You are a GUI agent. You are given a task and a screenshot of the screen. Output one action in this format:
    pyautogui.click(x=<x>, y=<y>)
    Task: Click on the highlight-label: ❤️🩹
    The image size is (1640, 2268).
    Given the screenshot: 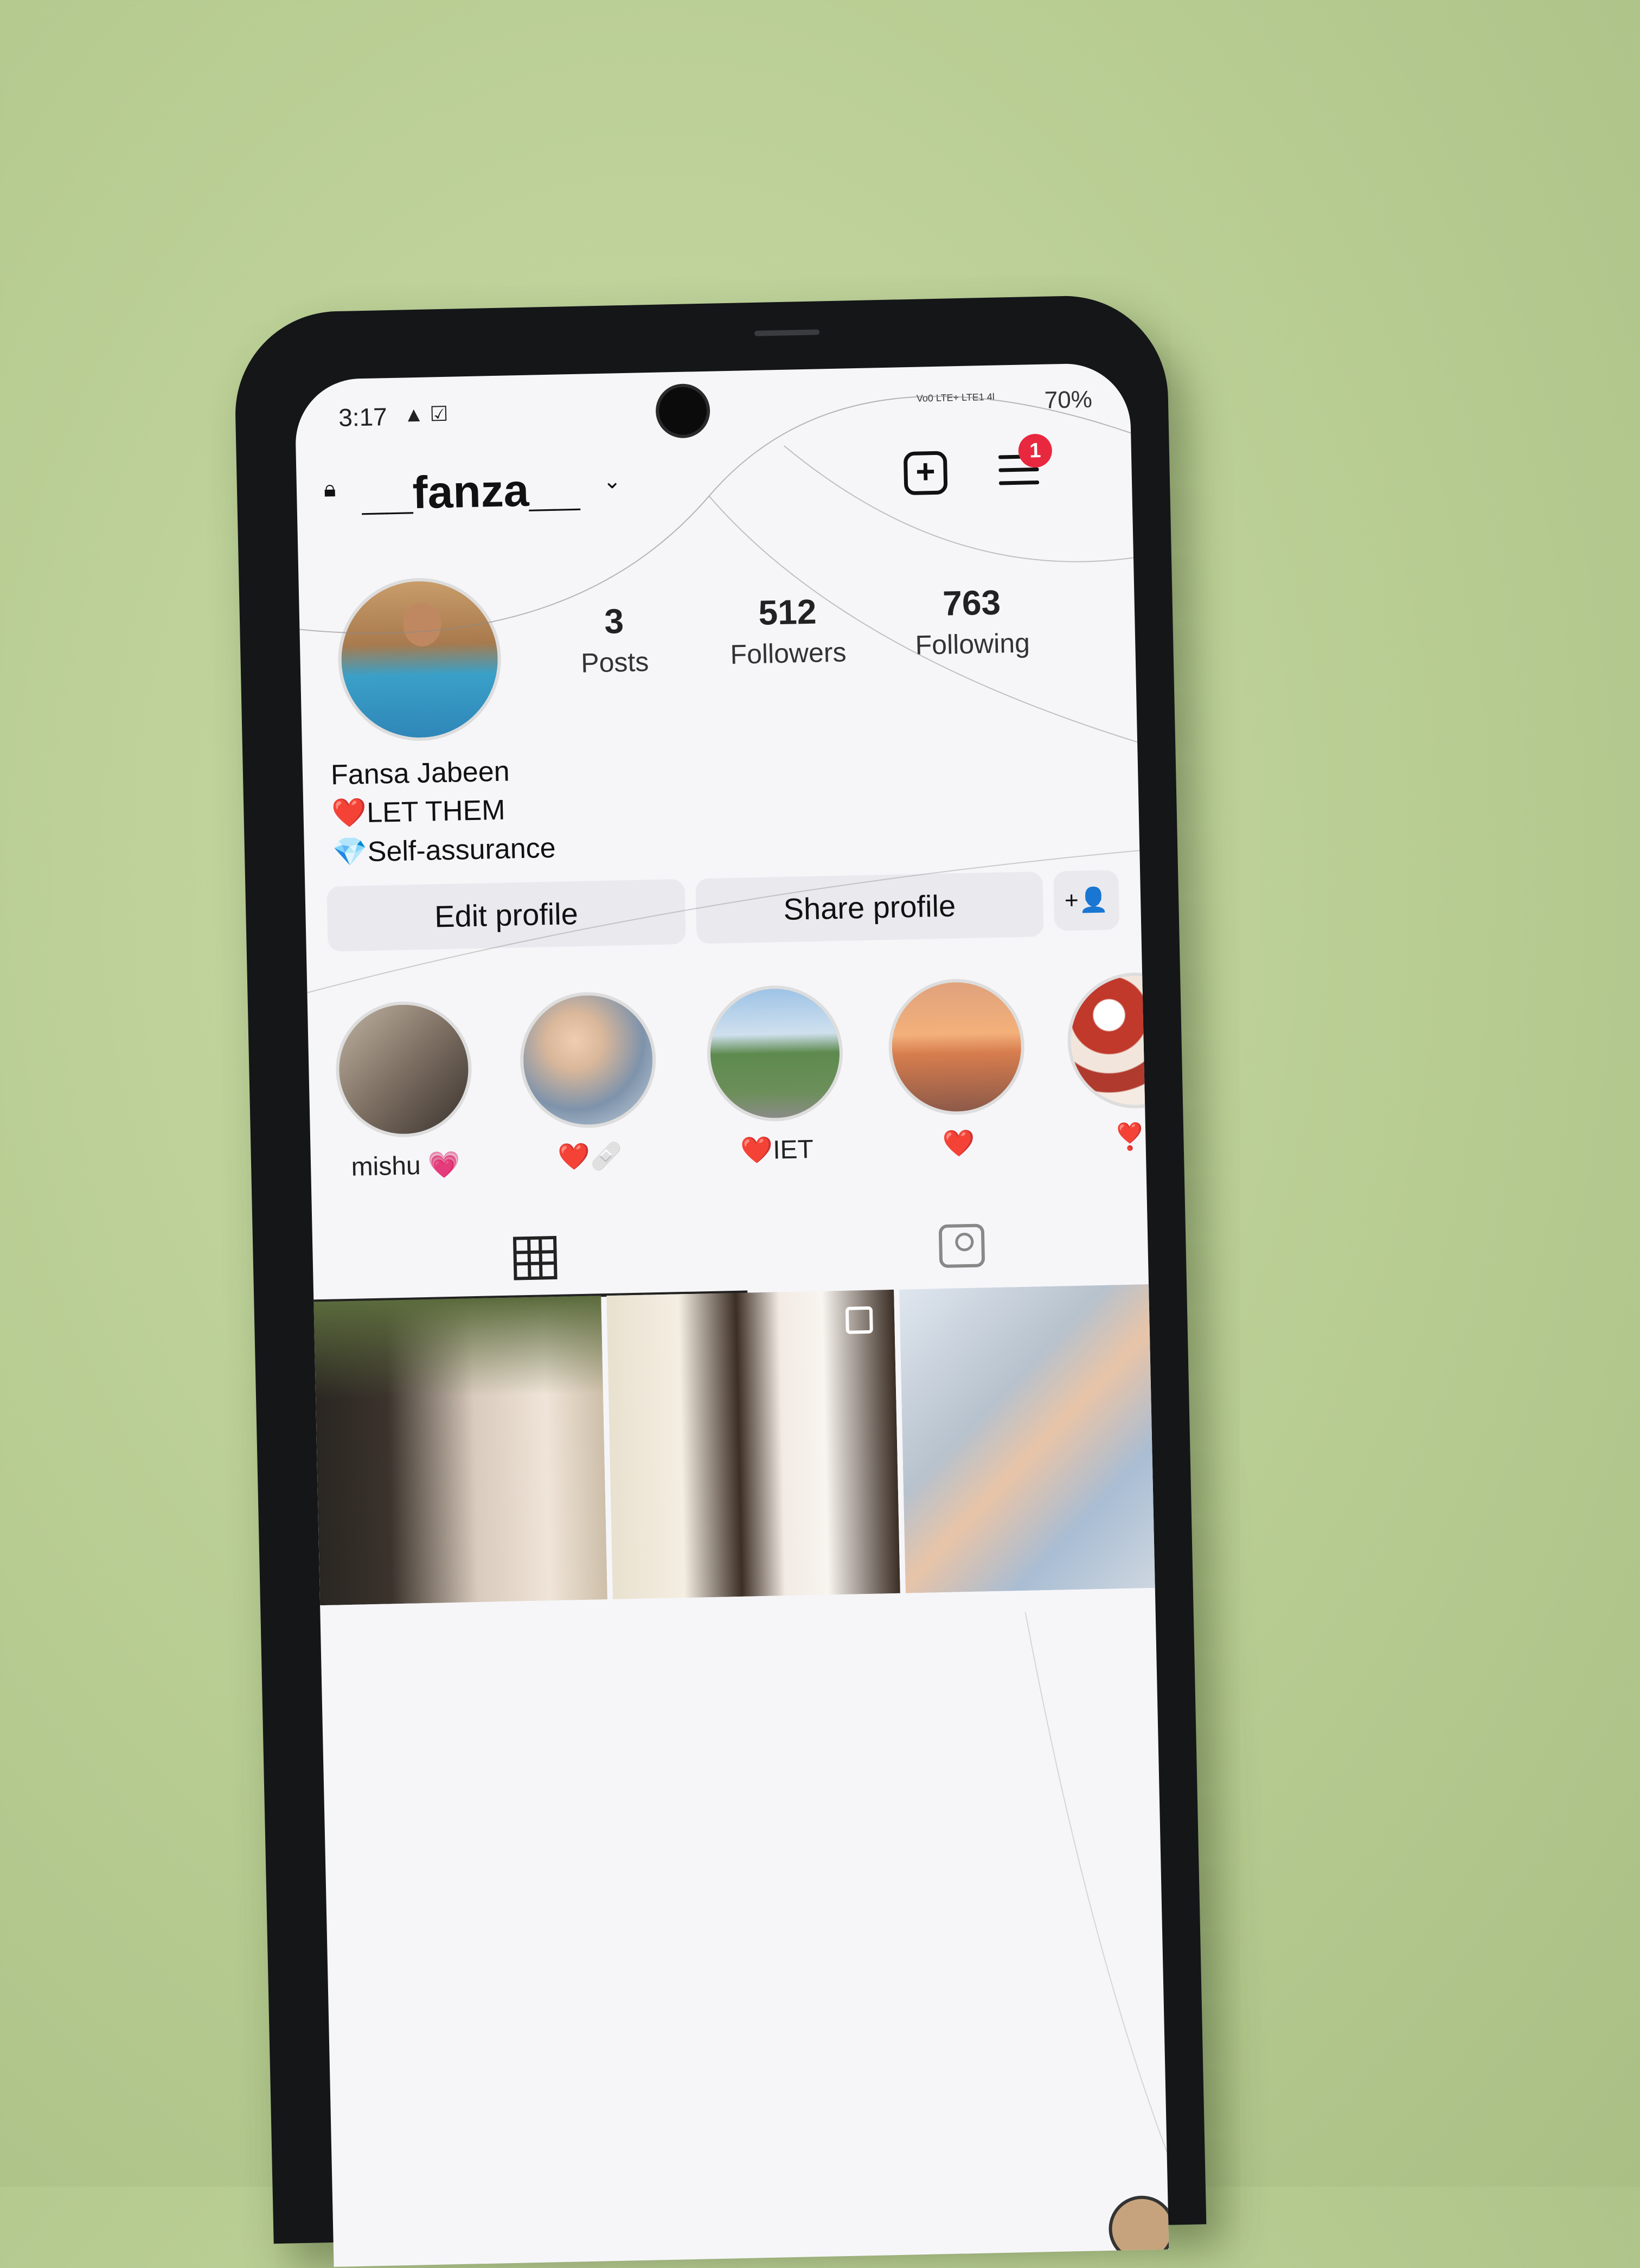 What is the action you would take?
    pyautogui.click(x=590, y=1157)
    